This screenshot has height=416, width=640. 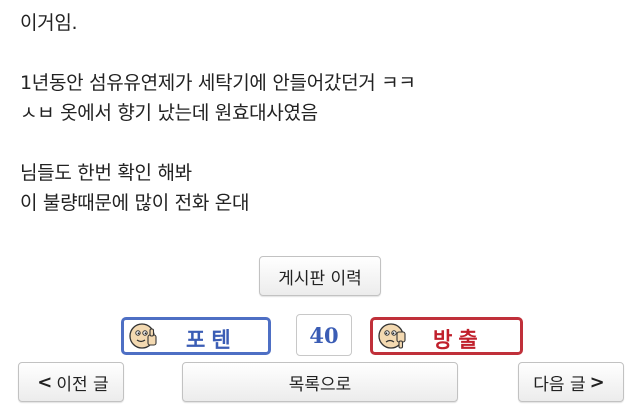 What do you see at coordinates (392, 338) in the screenshot?
I see `thumbs-down-face-icon` at bounding box center [392, 338].